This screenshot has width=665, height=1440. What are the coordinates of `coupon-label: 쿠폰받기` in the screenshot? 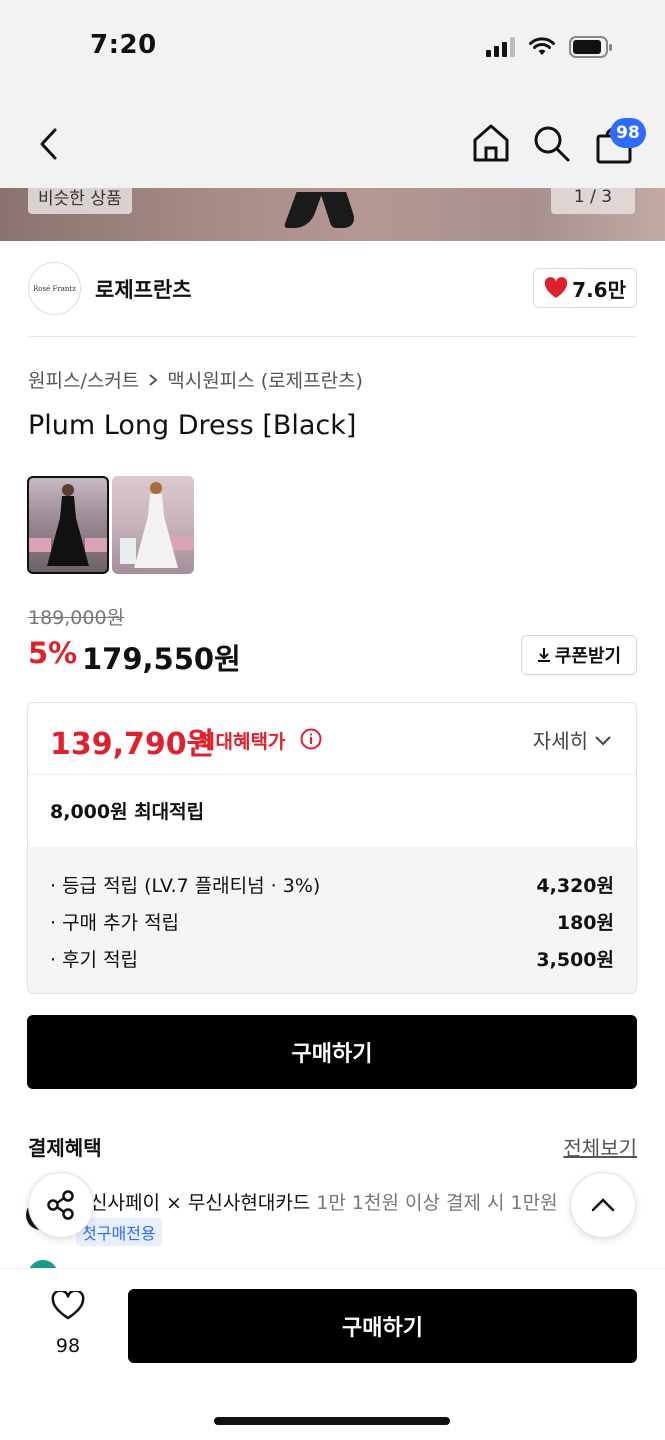 It's located at (588, 656).